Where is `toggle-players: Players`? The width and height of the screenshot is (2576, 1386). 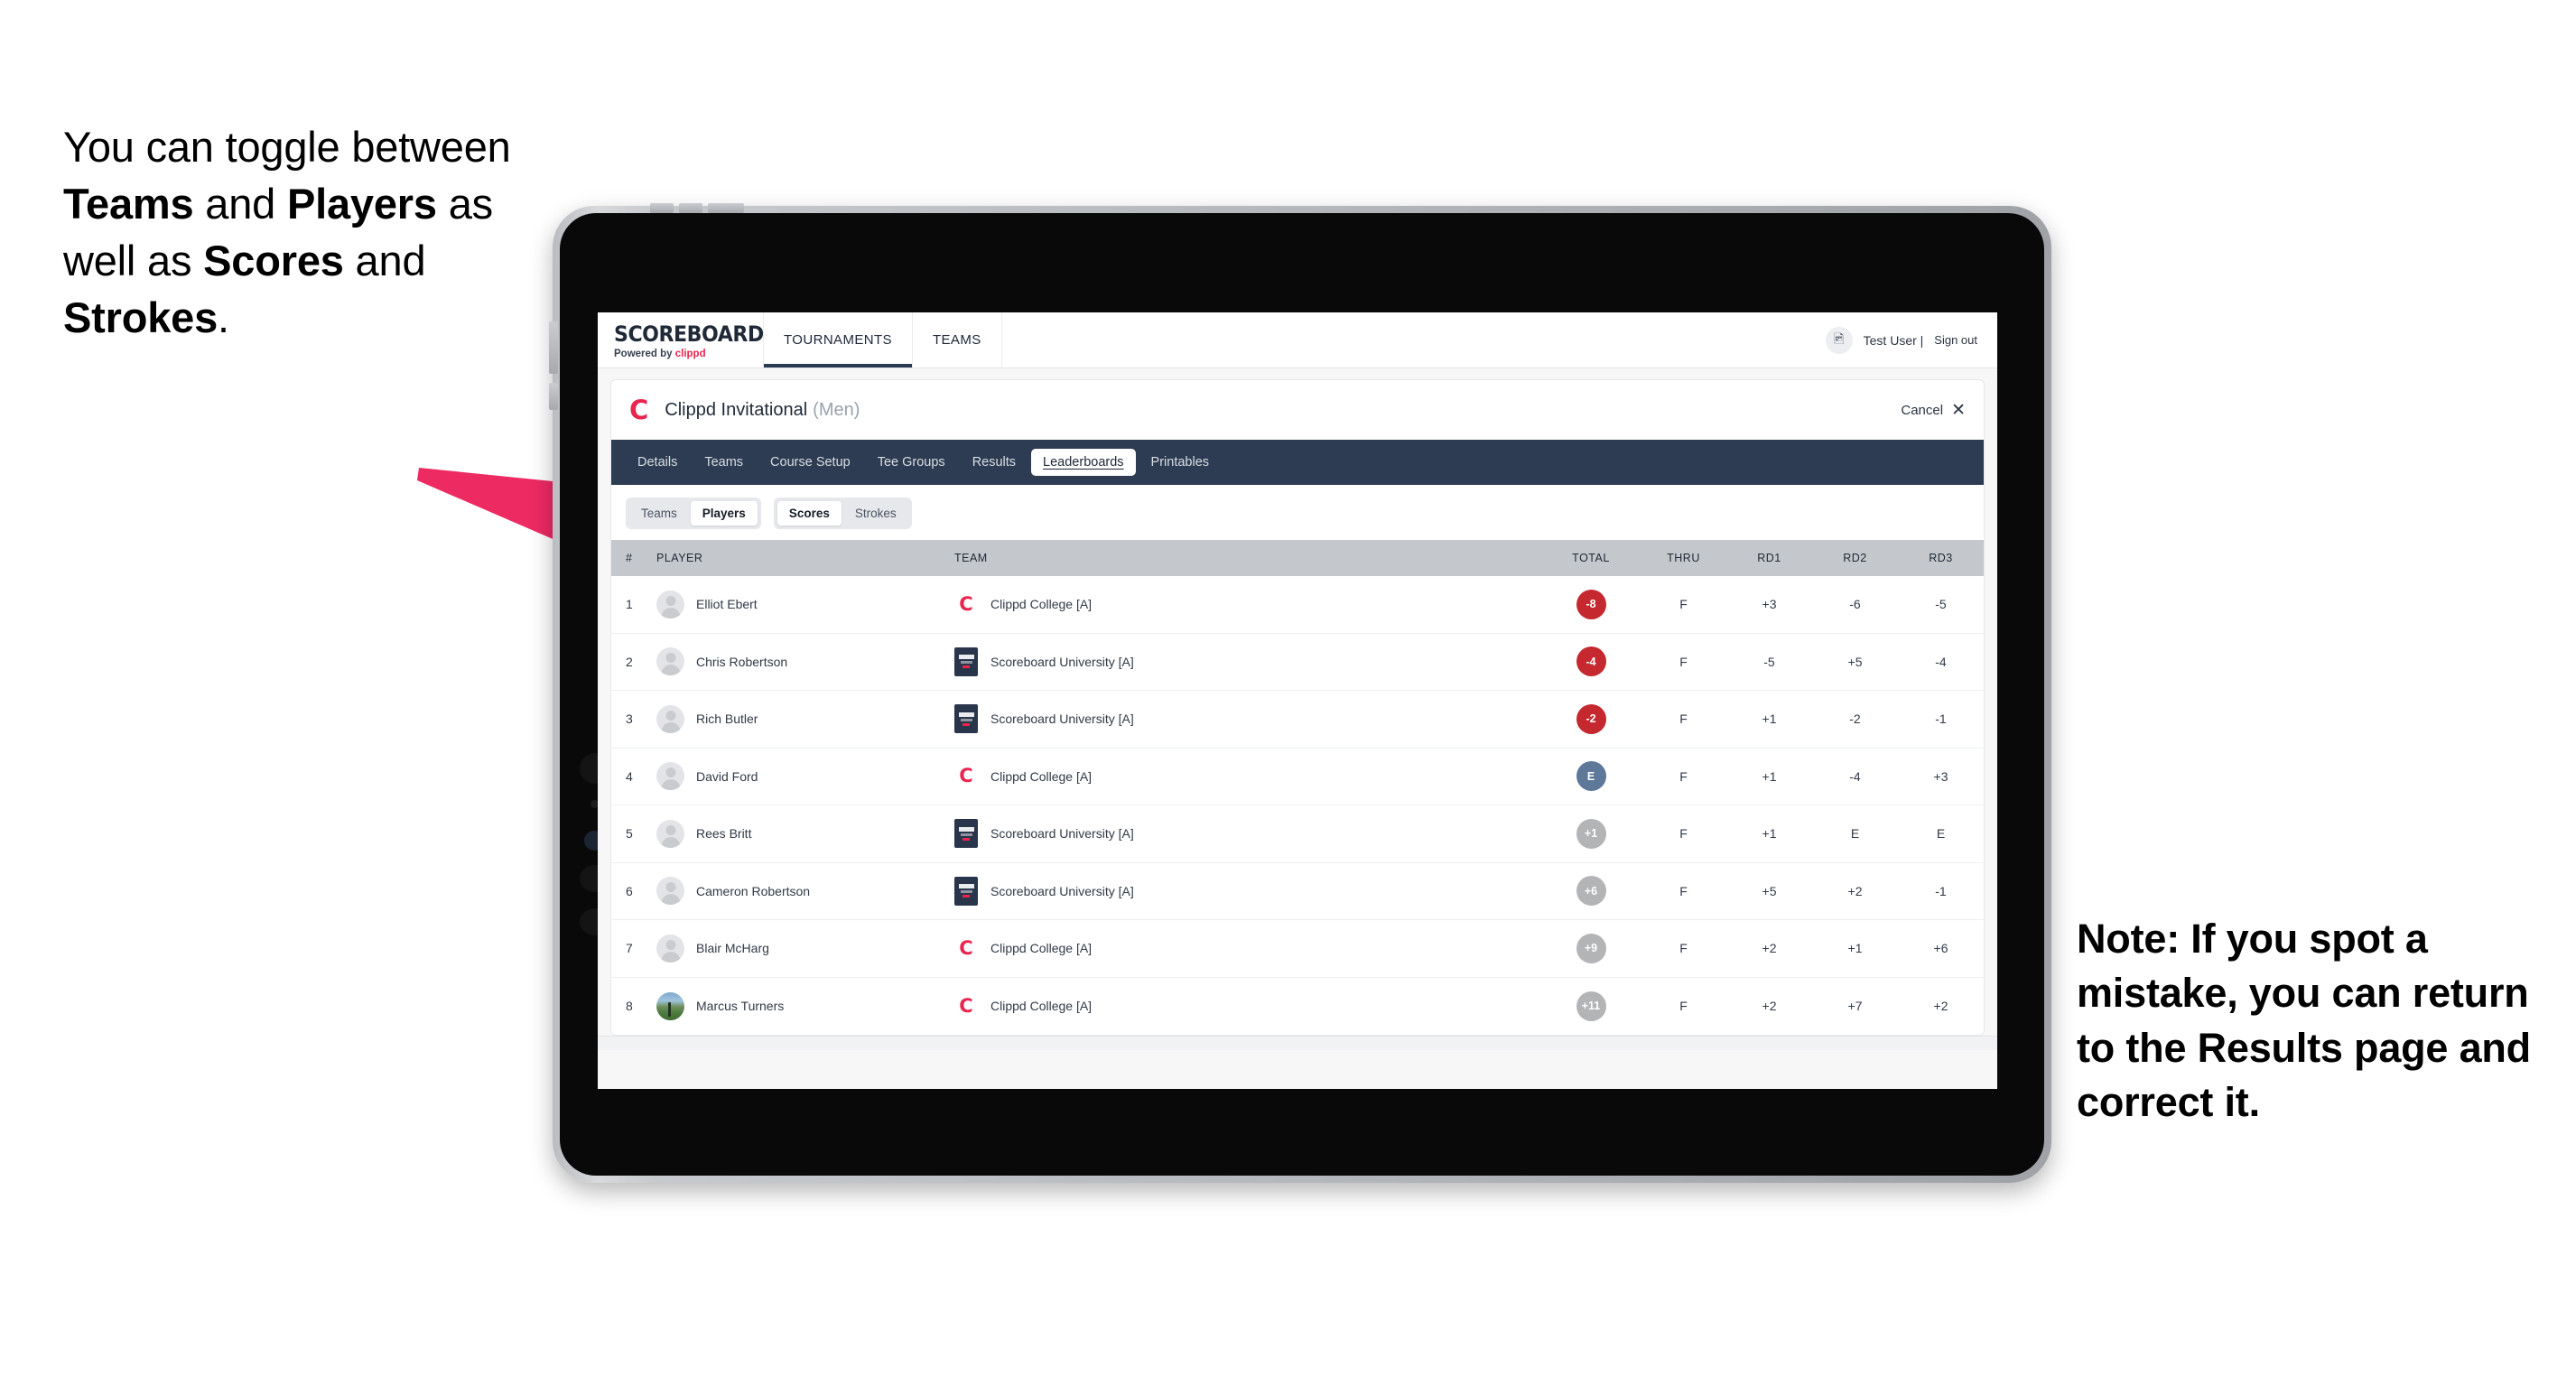
toggle-players: Players is located at coordinates (724, 513).